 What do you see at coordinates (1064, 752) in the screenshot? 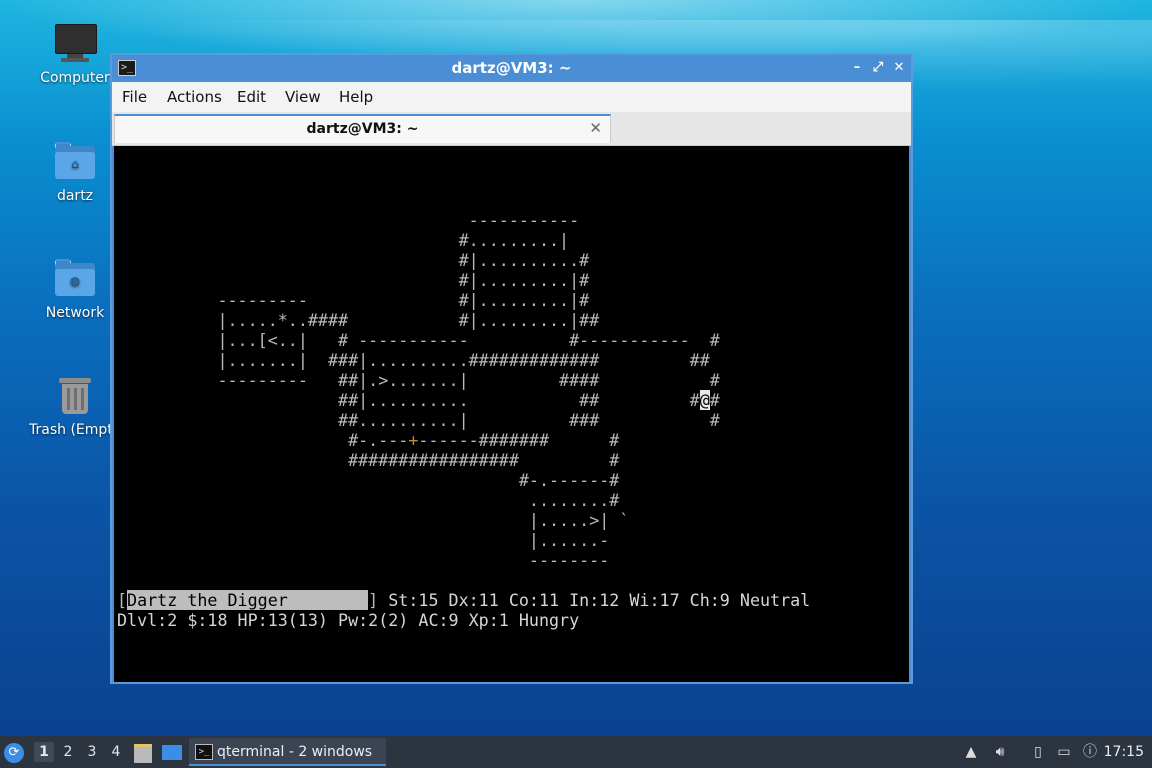
I see `network-icon: ▭` at bounding box center [1064, 752].